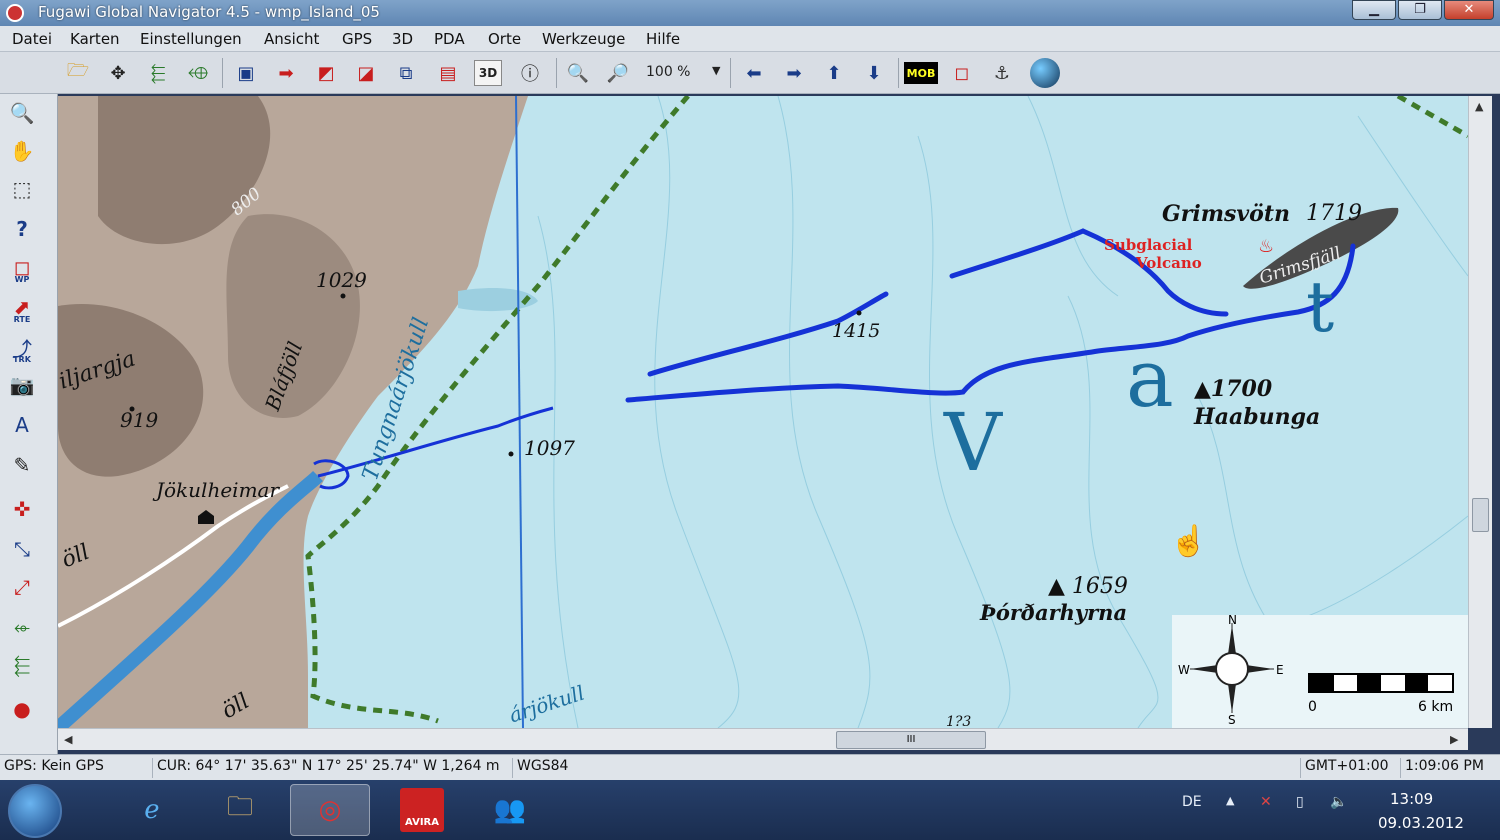  Describe the element at coordinates (22, 151) in the screenshot. I see `hand-pan-icon: ✋` at that location.